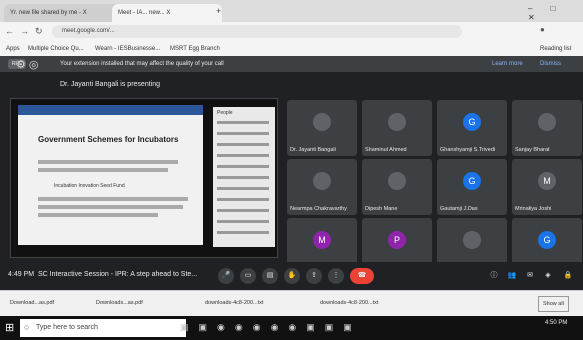 This screenshot has height=340, width=583. I want to click on new-tab-icon: +, so click(218, 11).